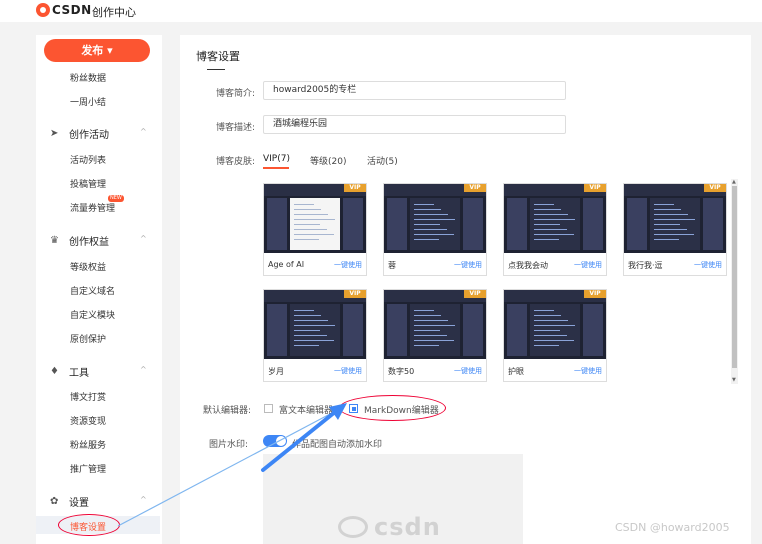 The height and width of the screenshot is (544, 762). I want to click on sidebar-item-weekly-summary: 一周小结, so click(88, 101).